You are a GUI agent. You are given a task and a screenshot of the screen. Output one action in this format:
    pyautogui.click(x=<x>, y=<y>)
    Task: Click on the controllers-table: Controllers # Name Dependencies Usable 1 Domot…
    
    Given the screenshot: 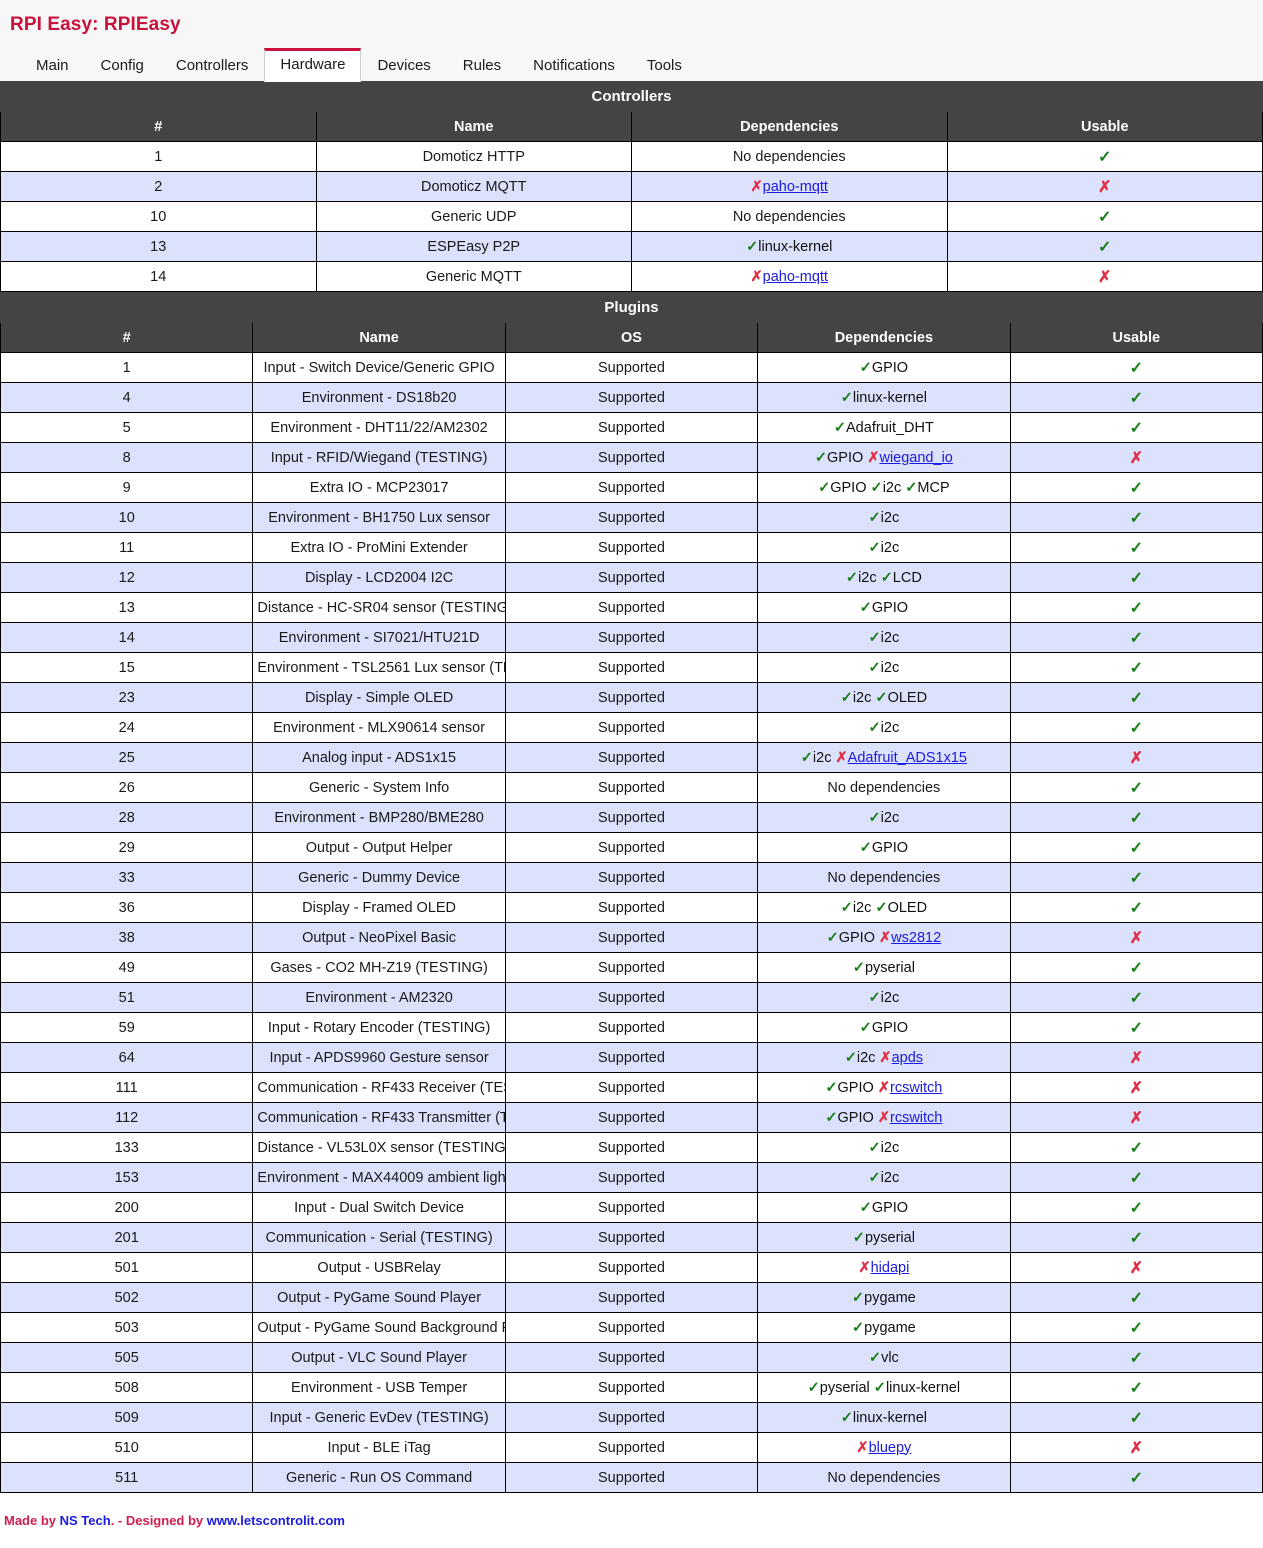 What is the action you would take?
    pyautogui.click(x=631, y=186)
    